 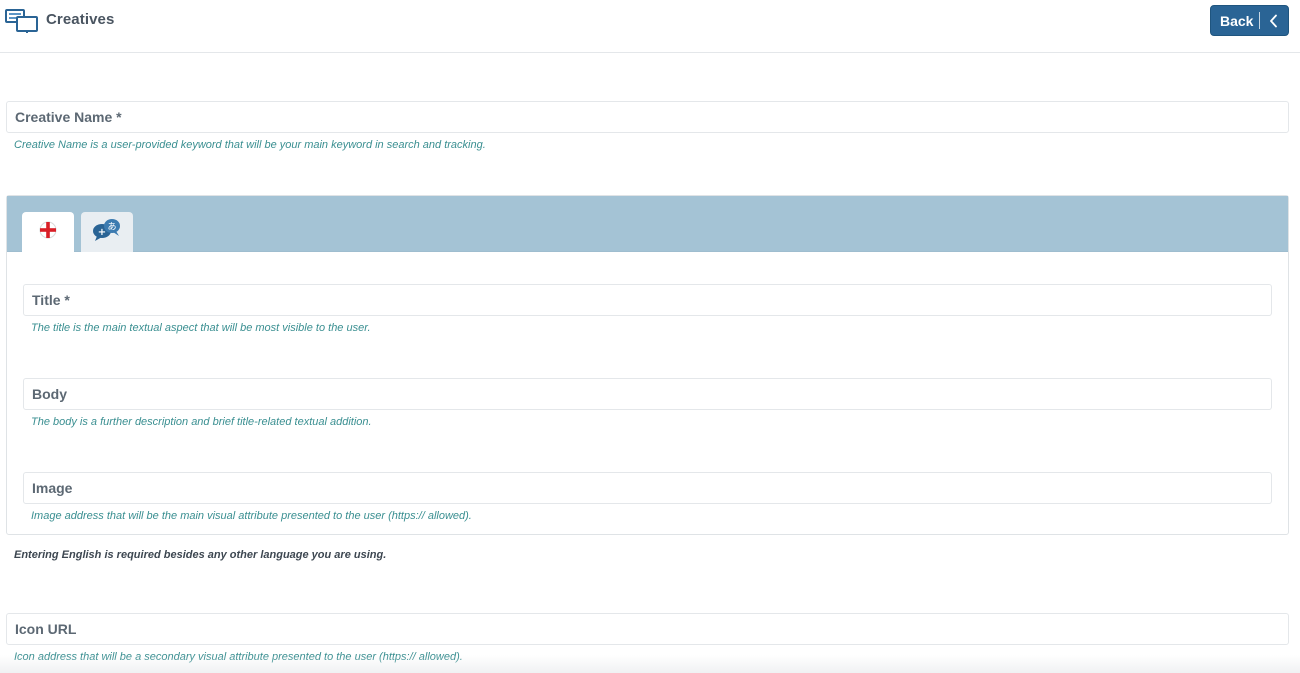 I want to click on back-button: Back, so click(x=1249, y=20).